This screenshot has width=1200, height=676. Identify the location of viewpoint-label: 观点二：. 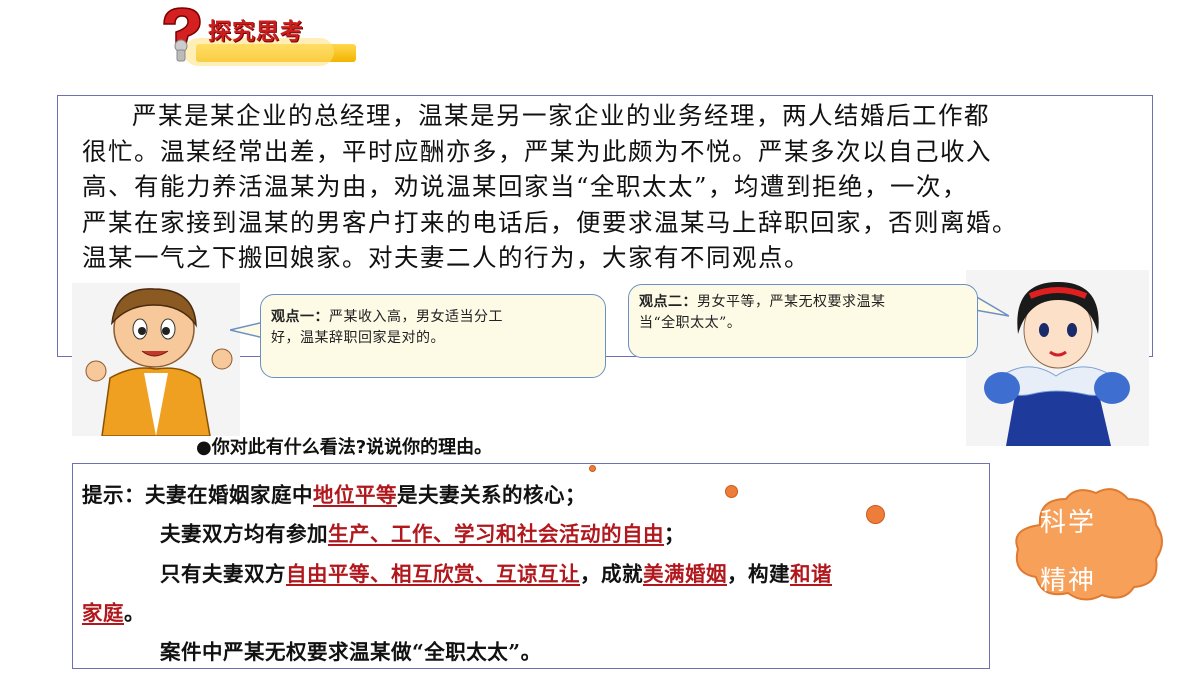
(668, 302).